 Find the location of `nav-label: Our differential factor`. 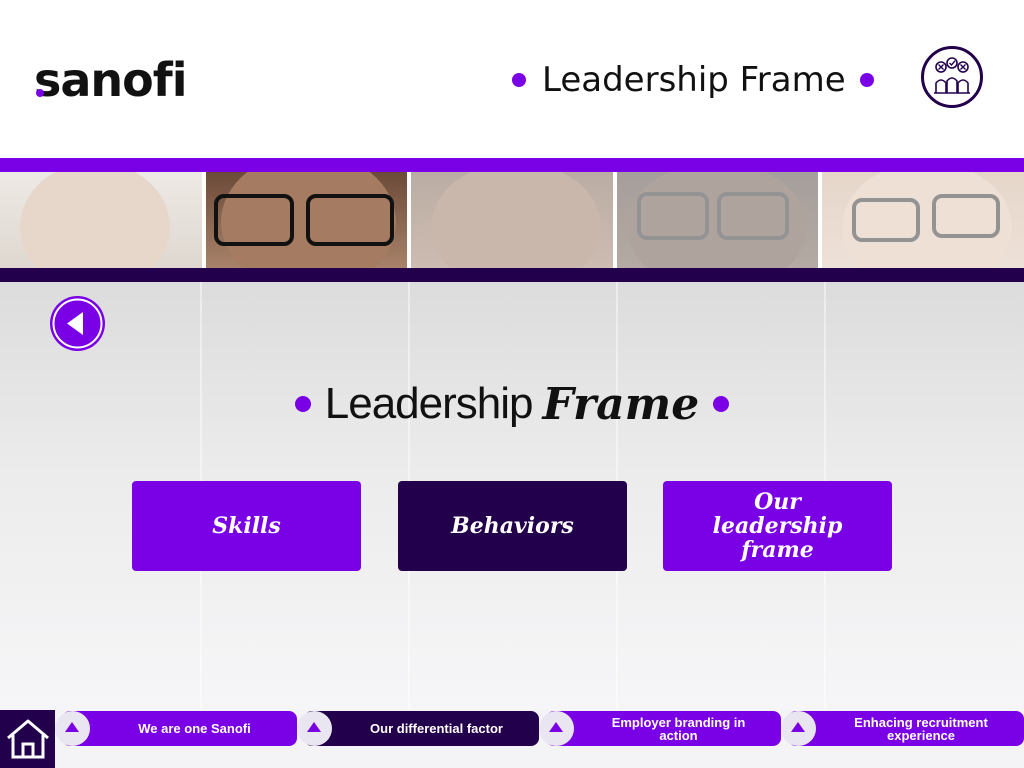

nav-label: Our differential factor is located at coordinates (436, 728).